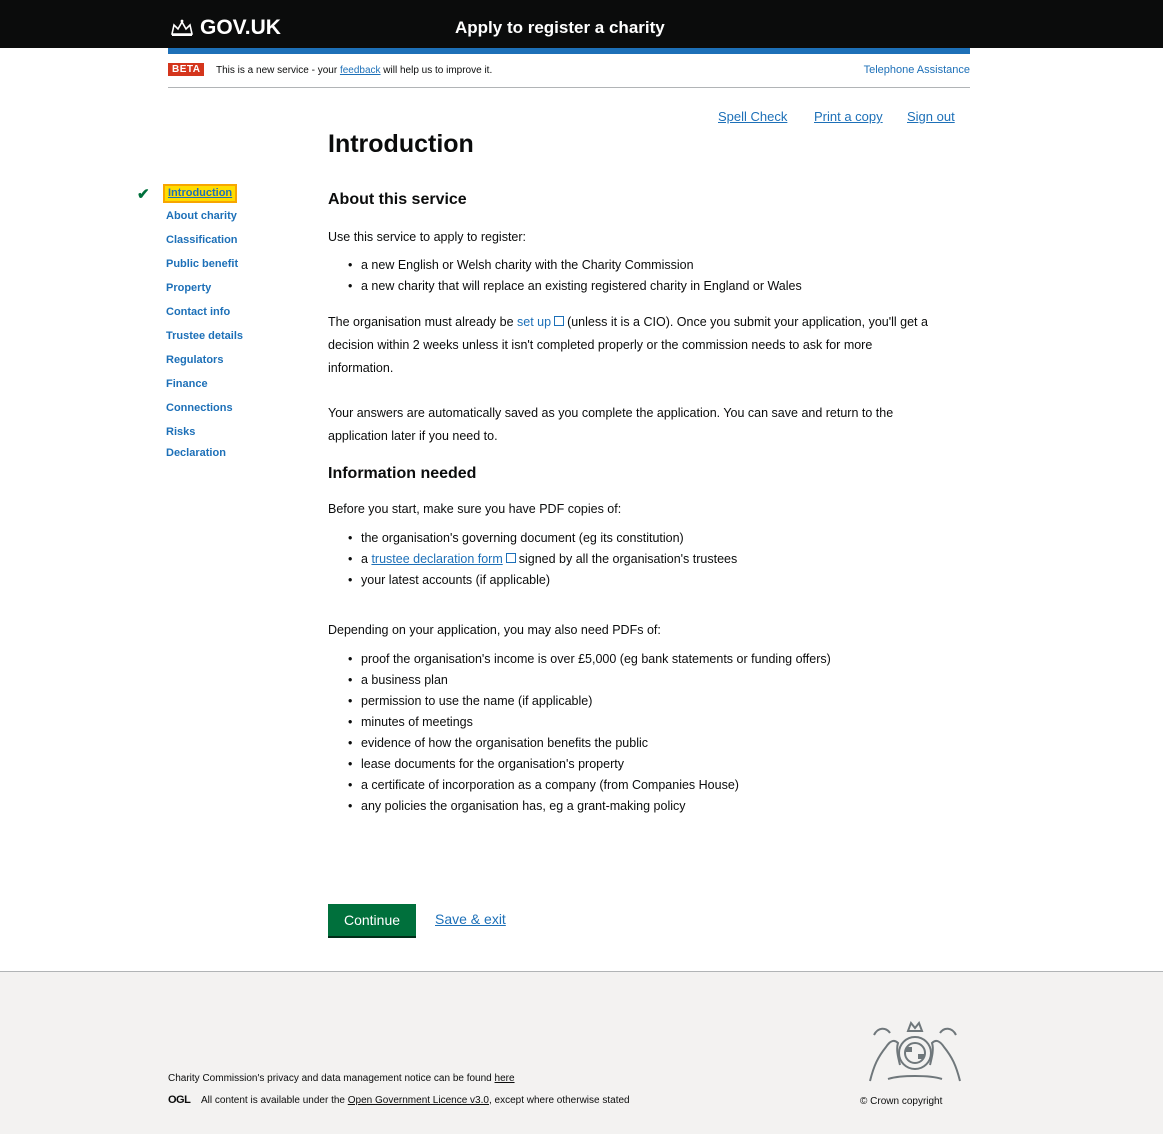 This screenshot has height=1134, width=1163. What do you see at coordinates (143, 194) in the screenshot?
I see `check-icon: ✔` at bounding box center [143, 194].